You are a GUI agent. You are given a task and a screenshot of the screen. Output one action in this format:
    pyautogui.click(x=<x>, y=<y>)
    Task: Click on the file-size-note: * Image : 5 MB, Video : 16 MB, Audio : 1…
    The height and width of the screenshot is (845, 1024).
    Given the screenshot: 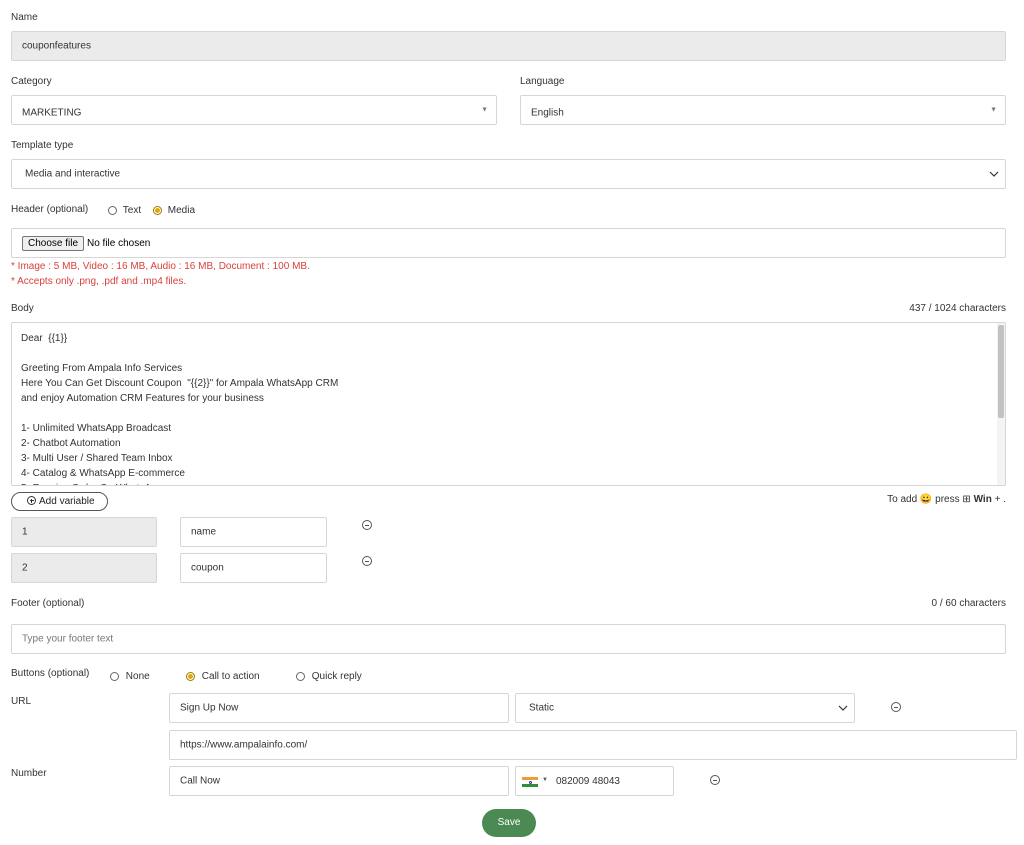 What is the action you would take?
    pyautogui.click(x=160, y=266)
    